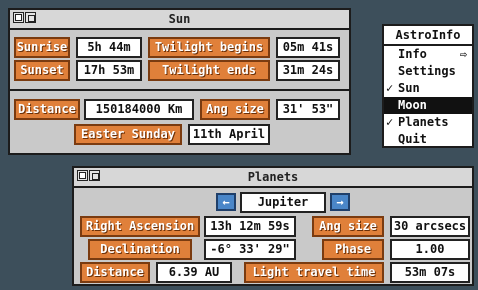  I want to click on declination-label: Declination, so click(140, 249).